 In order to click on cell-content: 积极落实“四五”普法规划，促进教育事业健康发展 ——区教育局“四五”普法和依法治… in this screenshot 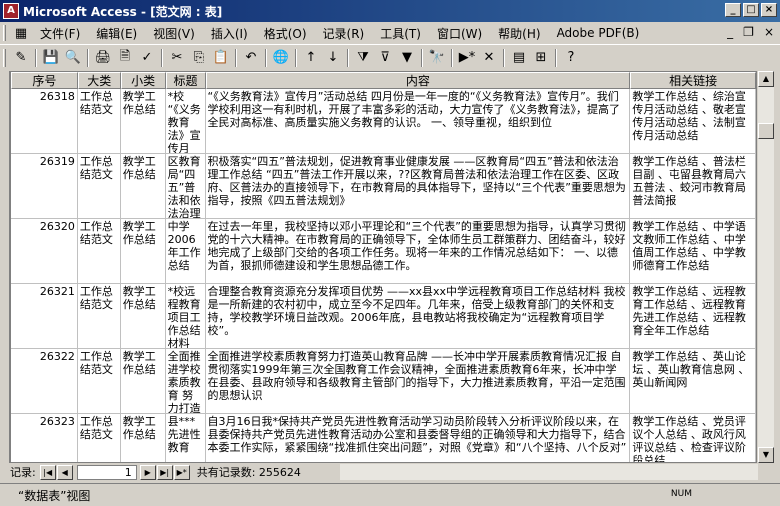, I will do `click(418, 186)`.